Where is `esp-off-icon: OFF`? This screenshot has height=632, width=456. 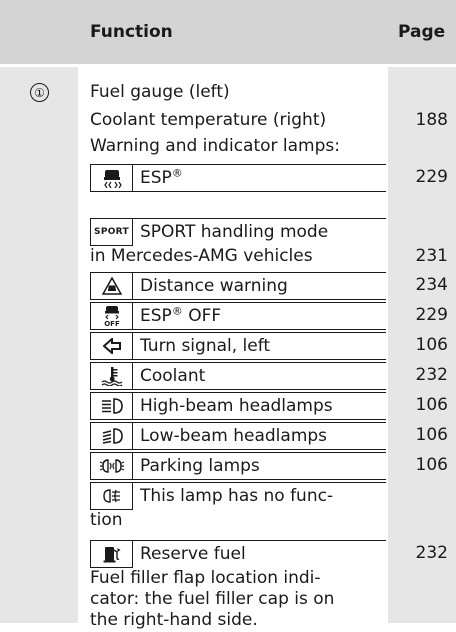
esp-off-icon: OFF is located at coordinates (111, 316).